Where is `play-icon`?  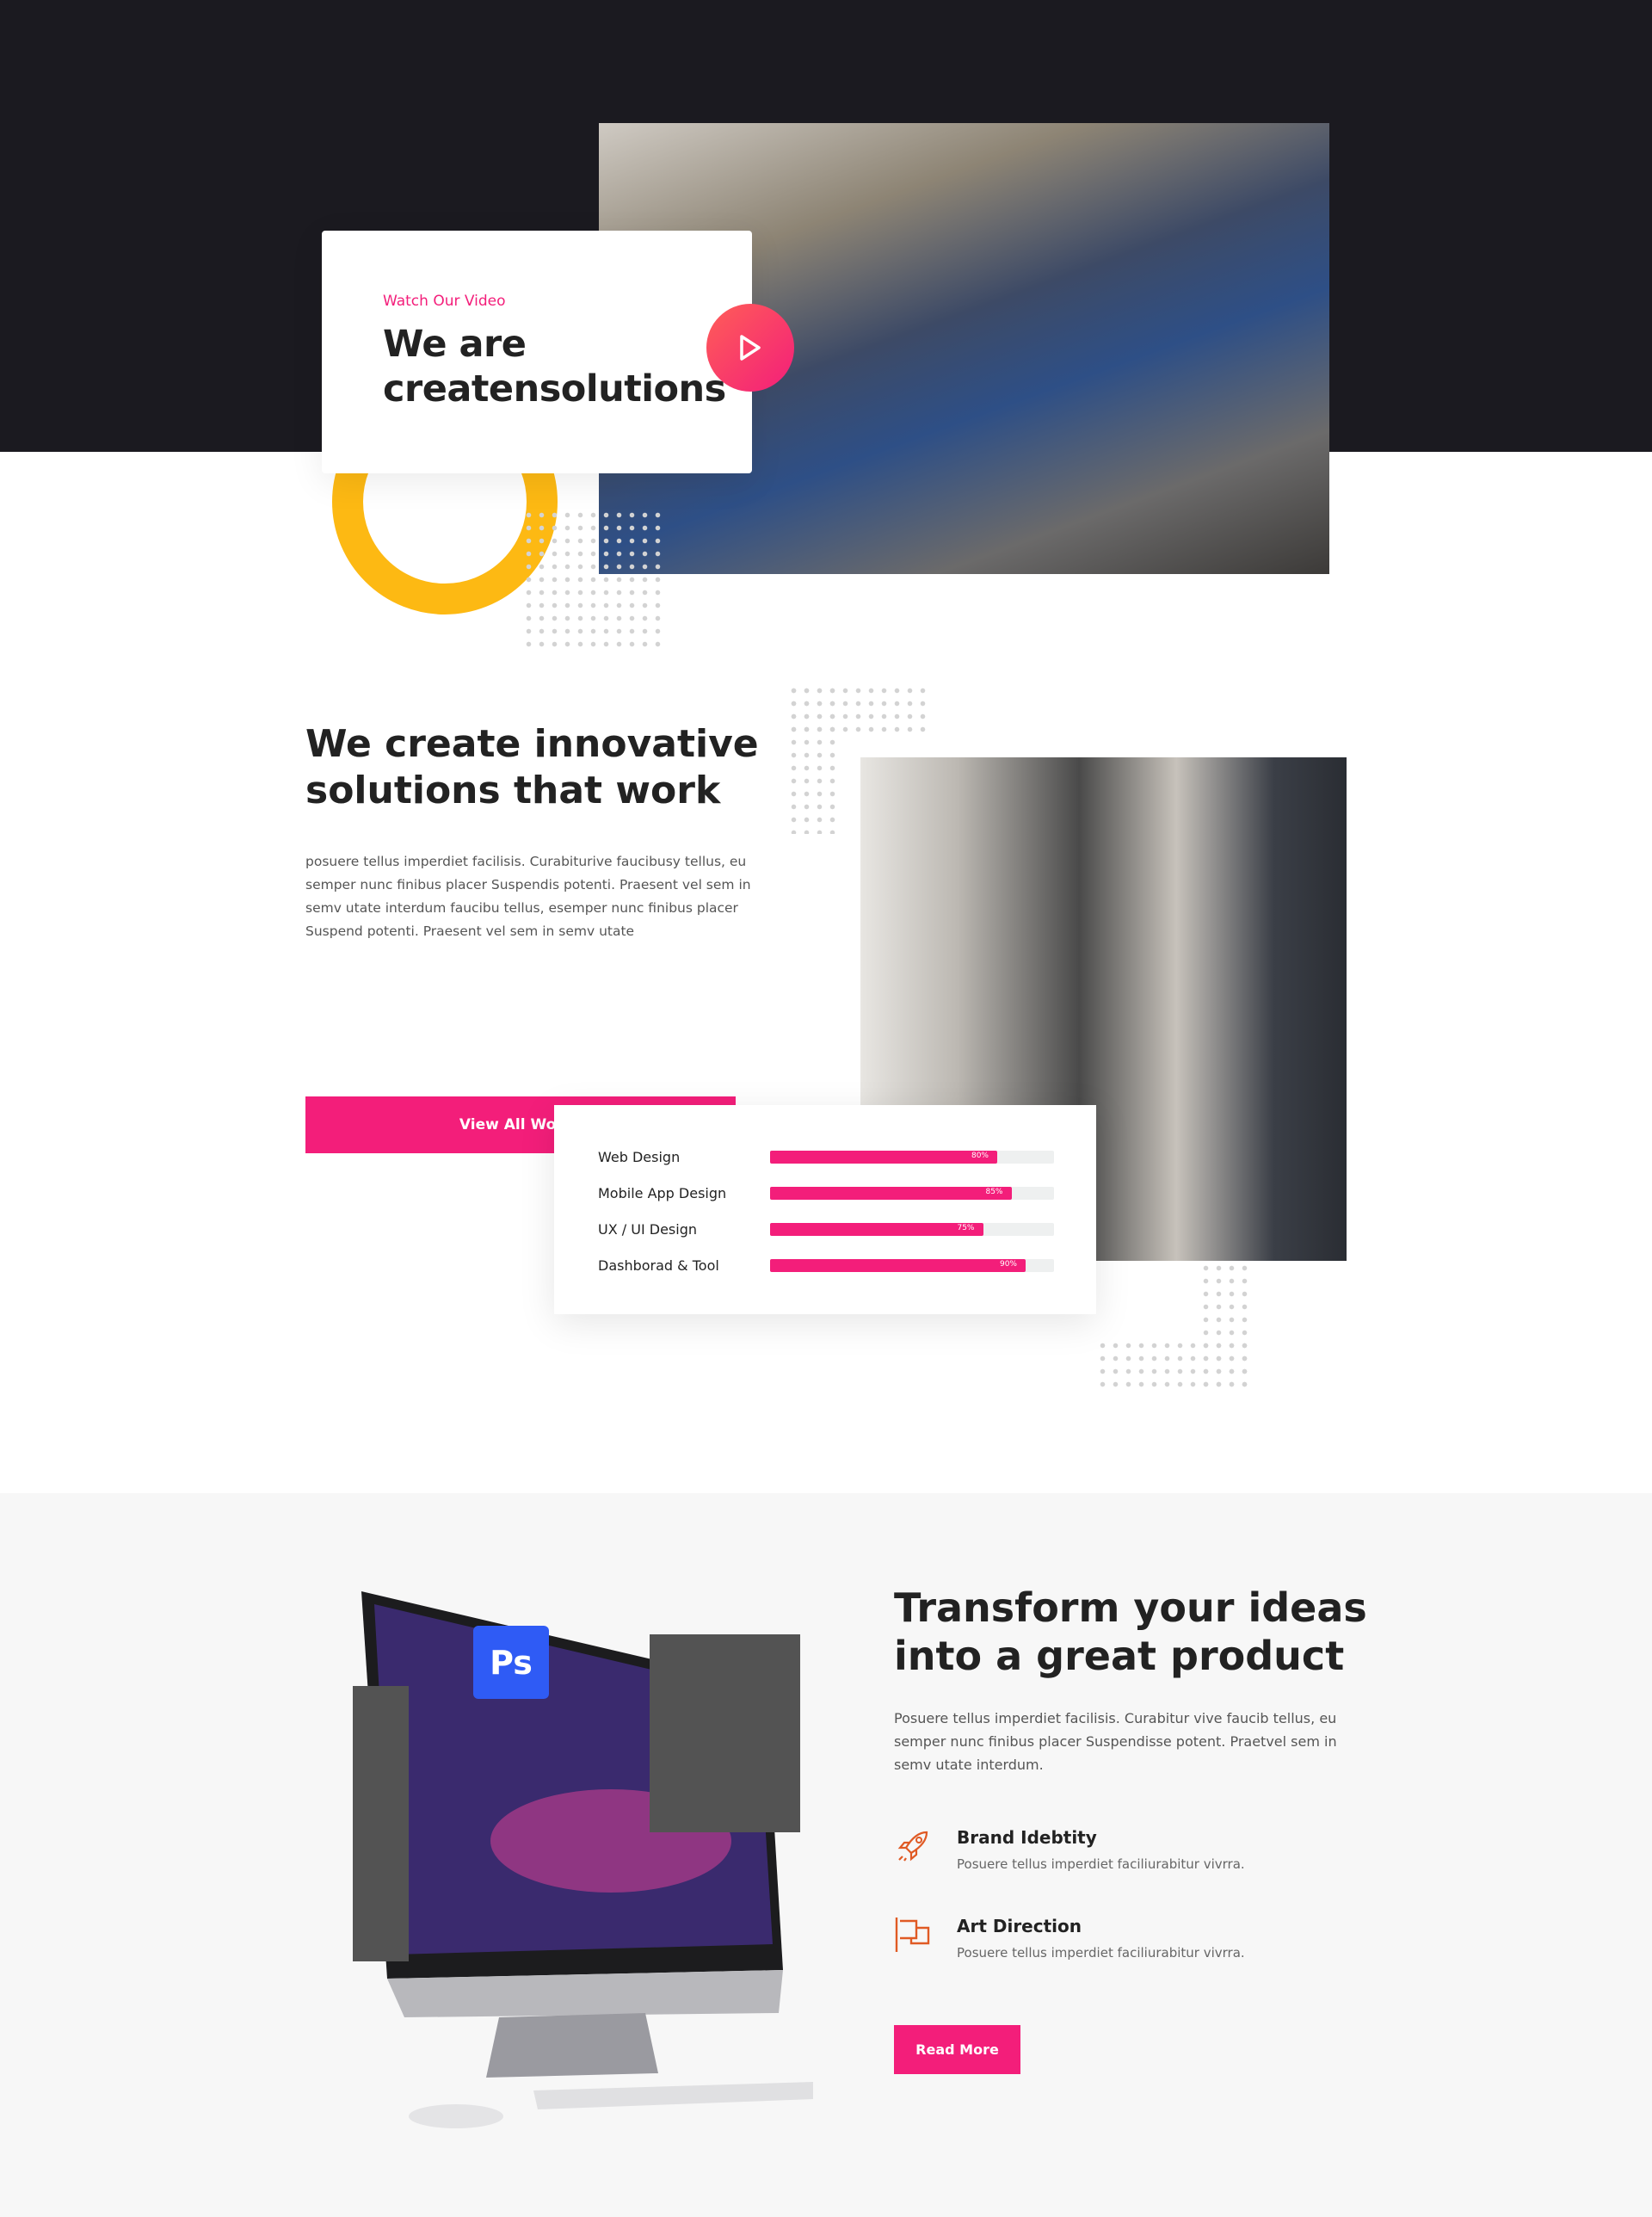 play-icon is located at coordinates (750, 348).